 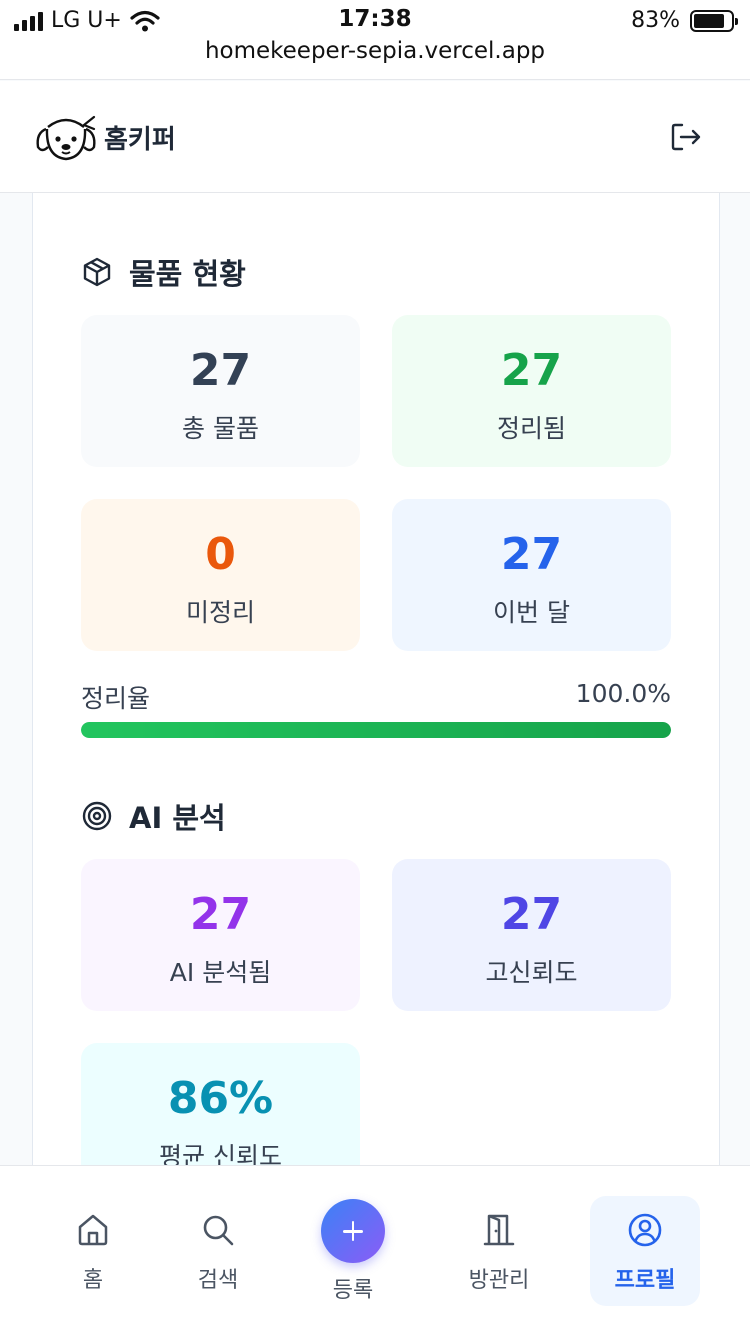 I want to click on stat-label: 총 물품, so click(x=220, y=428).